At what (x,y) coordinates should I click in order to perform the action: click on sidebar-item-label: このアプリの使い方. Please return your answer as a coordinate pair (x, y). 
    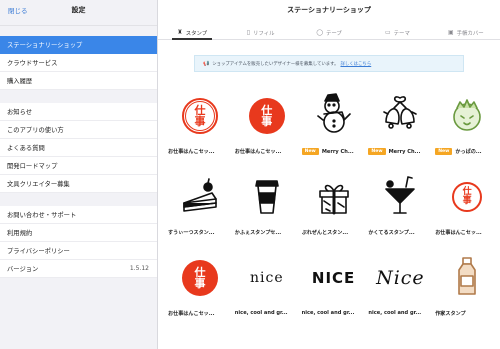
    Looking at the image, I should click on (35, 130).